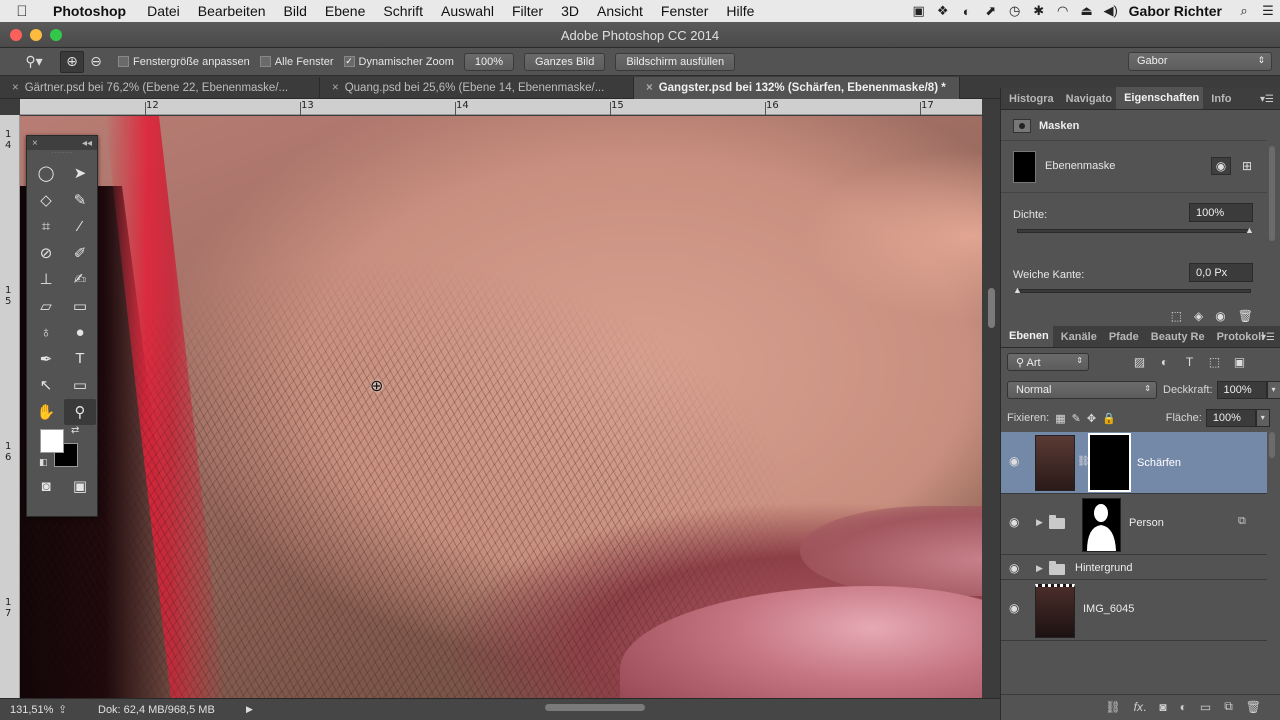  I want to click on lock-position-icon: ✥, so click(1091, 418).